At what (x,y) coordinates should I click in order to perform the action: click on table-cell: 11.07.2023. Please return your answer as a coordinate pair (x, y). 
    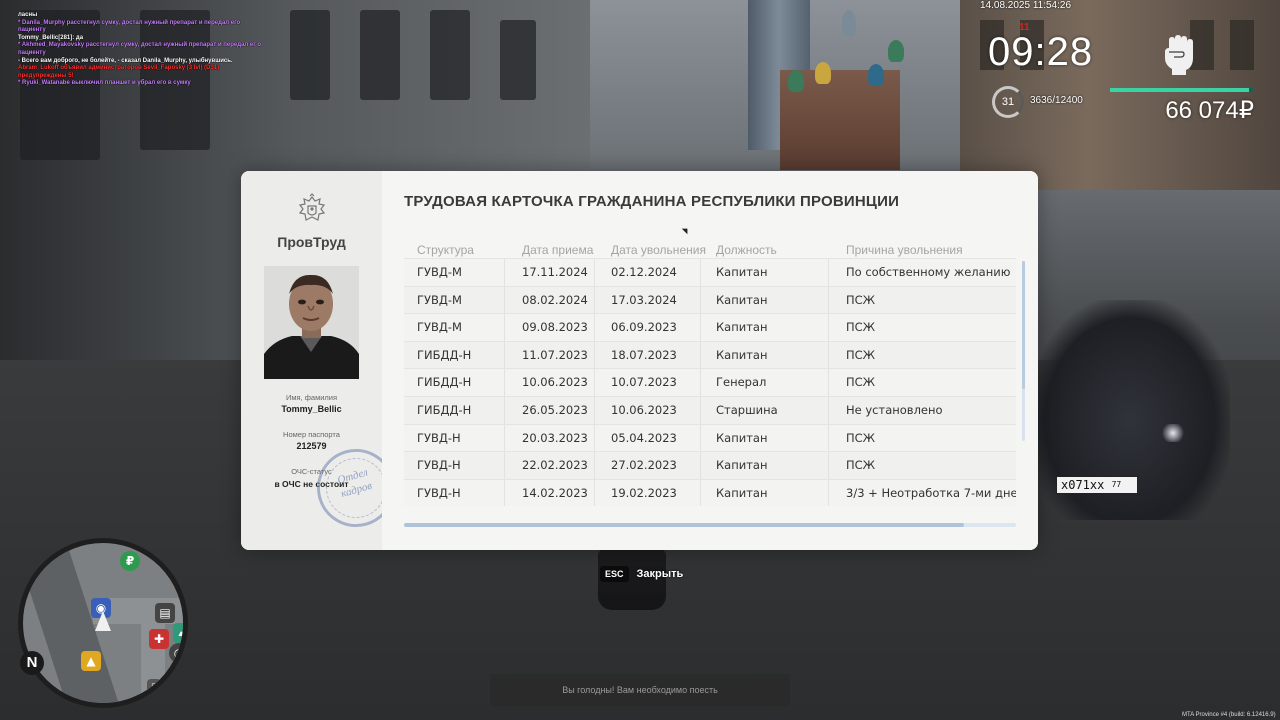
    Looking at the image, I should click on (555, 354).